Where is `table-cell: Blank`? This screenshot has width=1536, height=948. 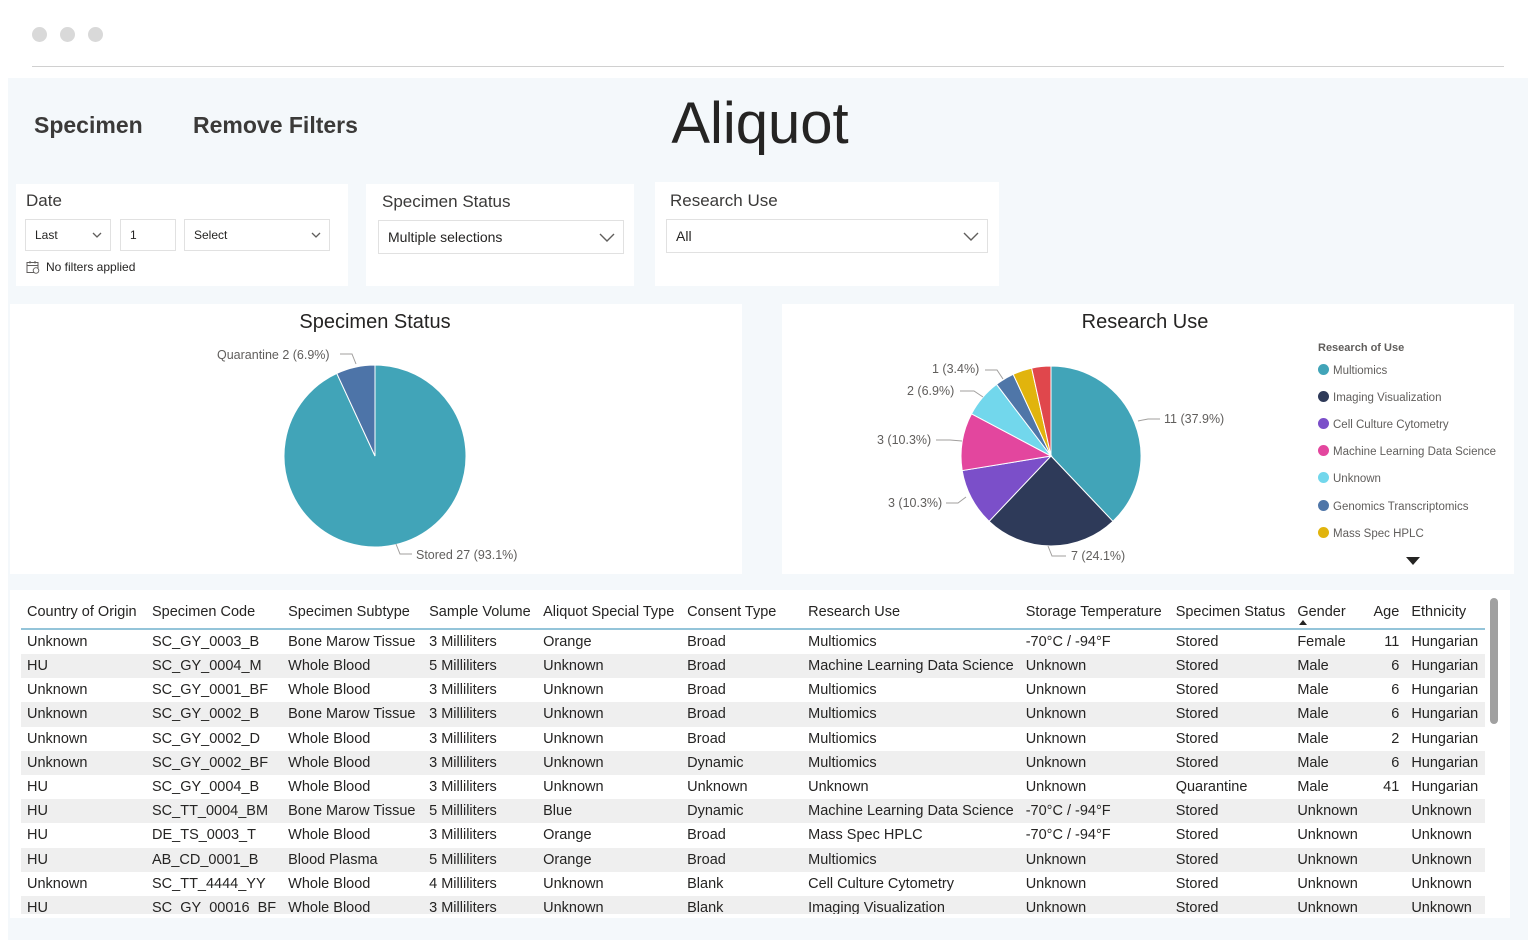 table-cell: Blank is located at coordinates (705, 883).